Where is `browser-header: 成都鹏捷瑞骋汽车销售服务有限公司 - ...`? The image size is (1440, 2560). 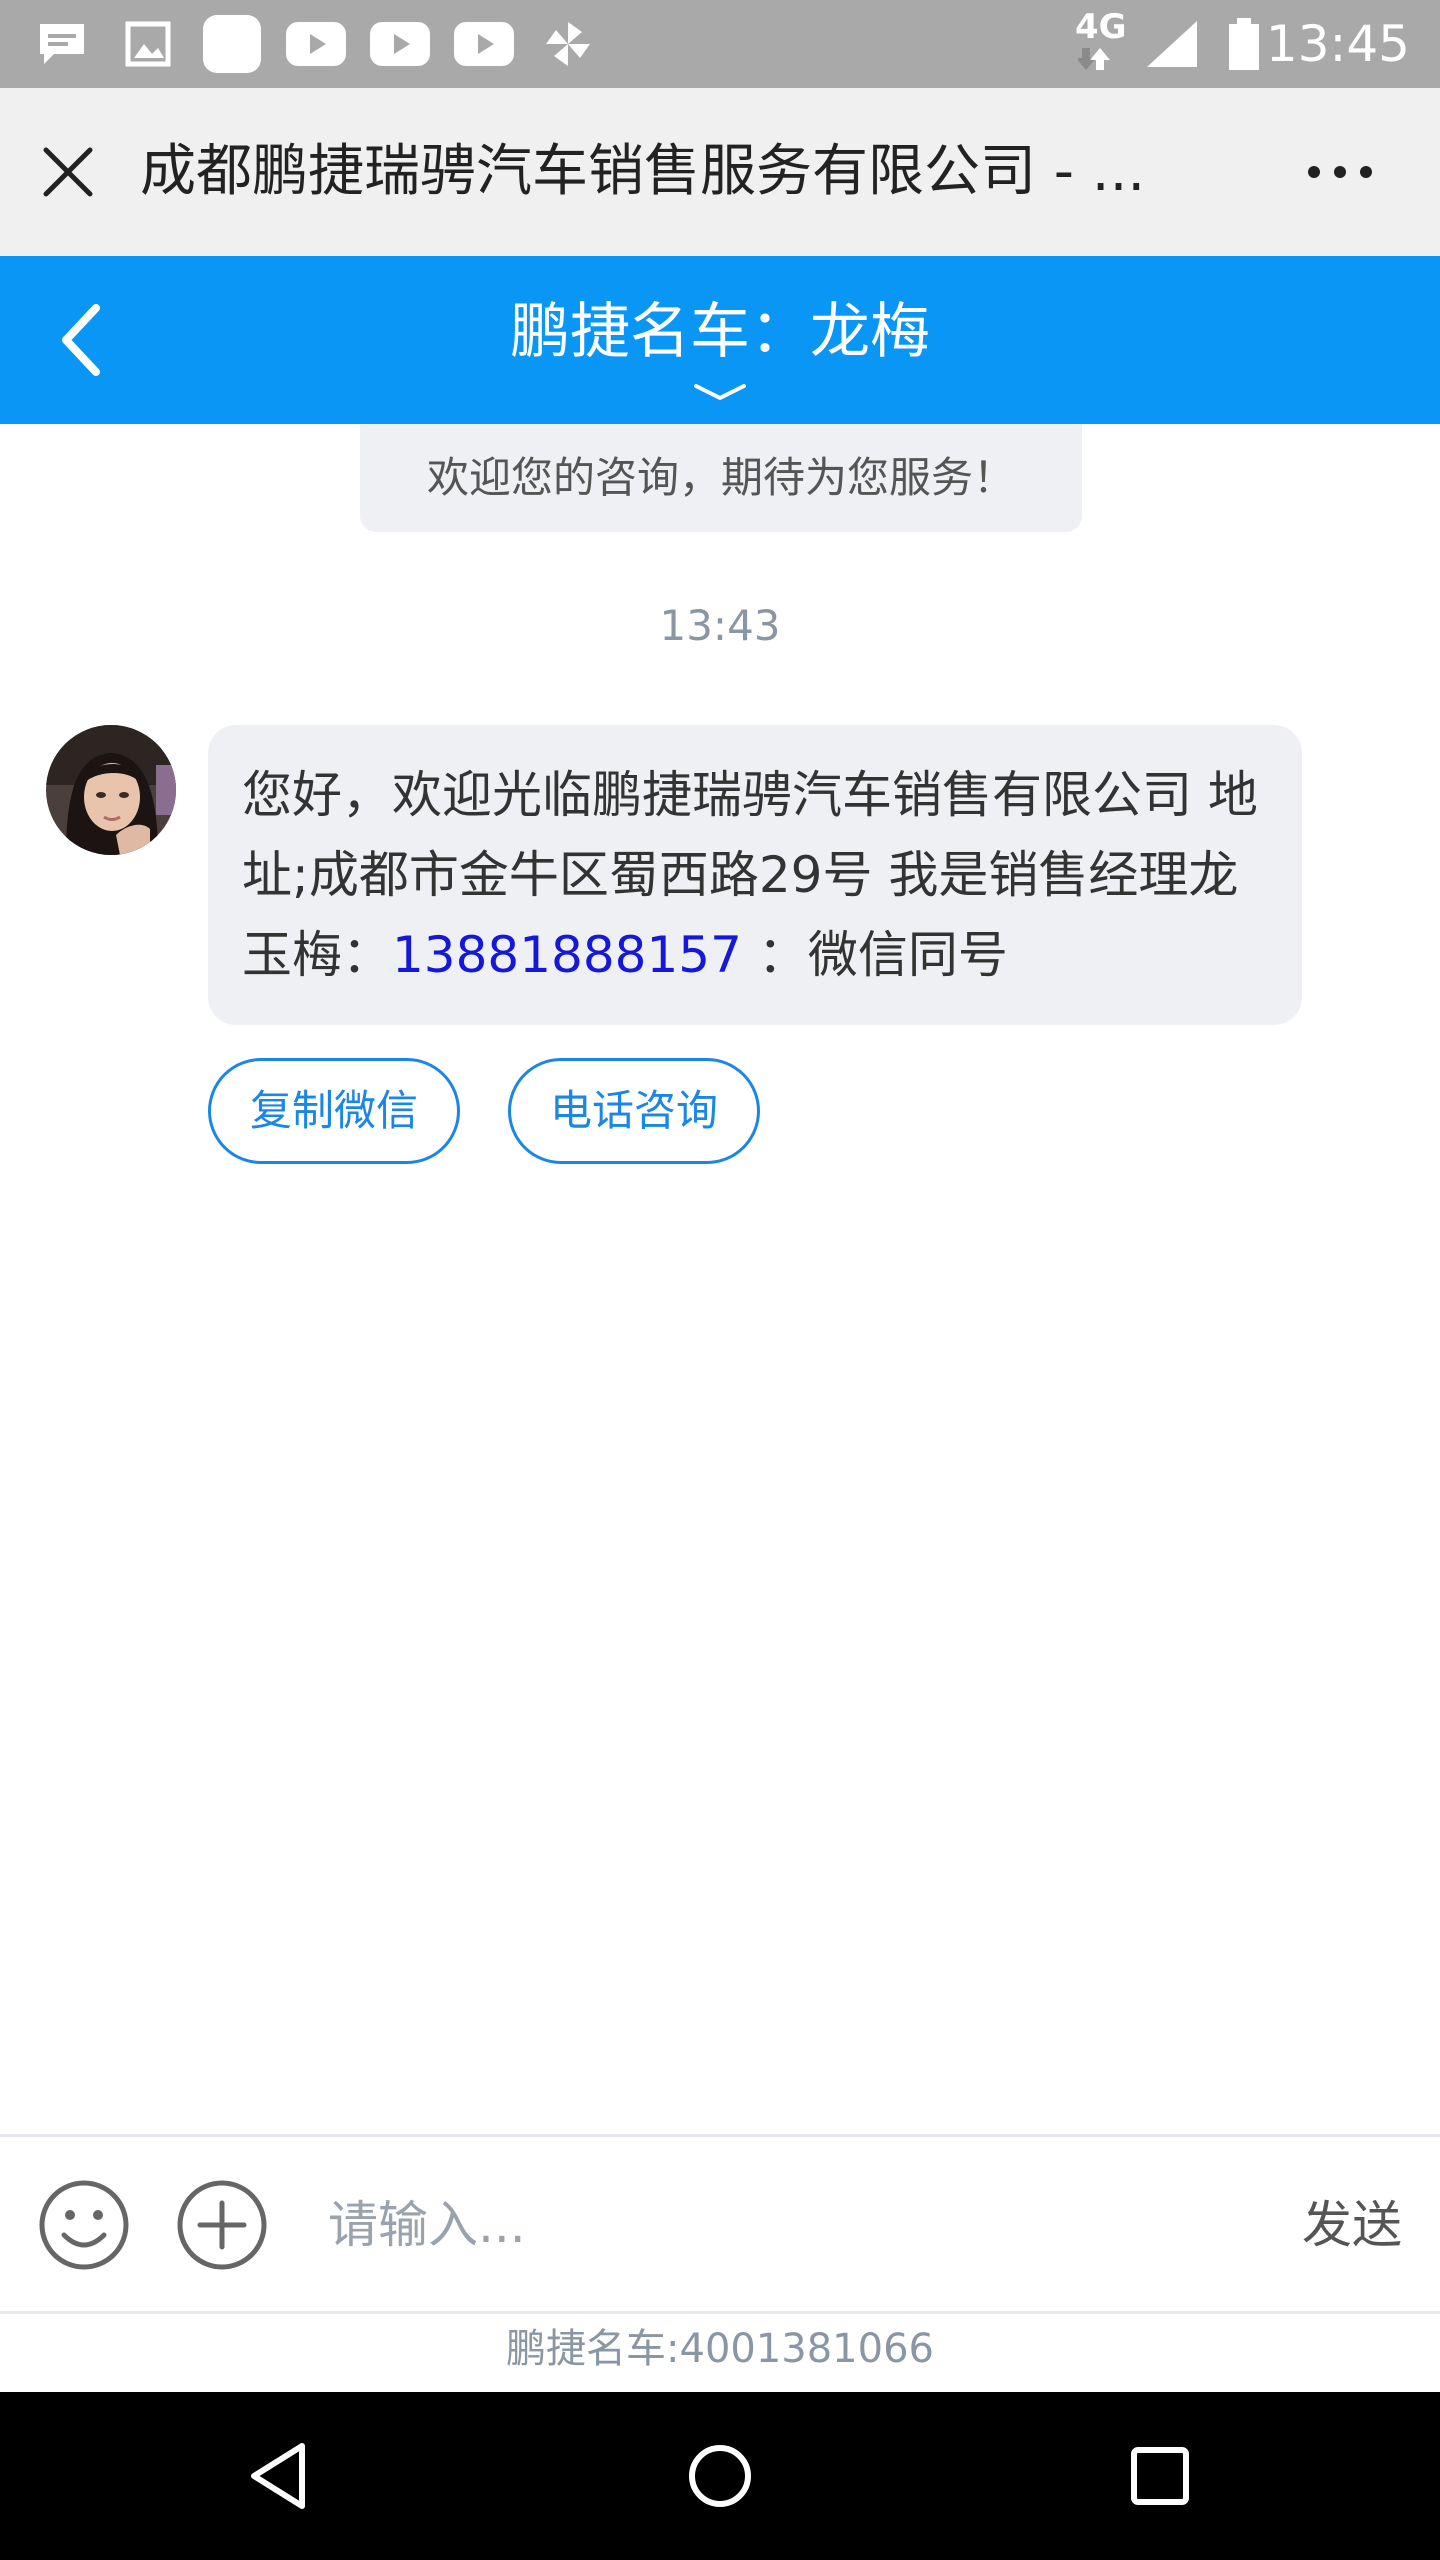 browser-header: 成都鹏捷瑞骋汽车销售服务有限公司 - ... is located at coordinates (720, 172).